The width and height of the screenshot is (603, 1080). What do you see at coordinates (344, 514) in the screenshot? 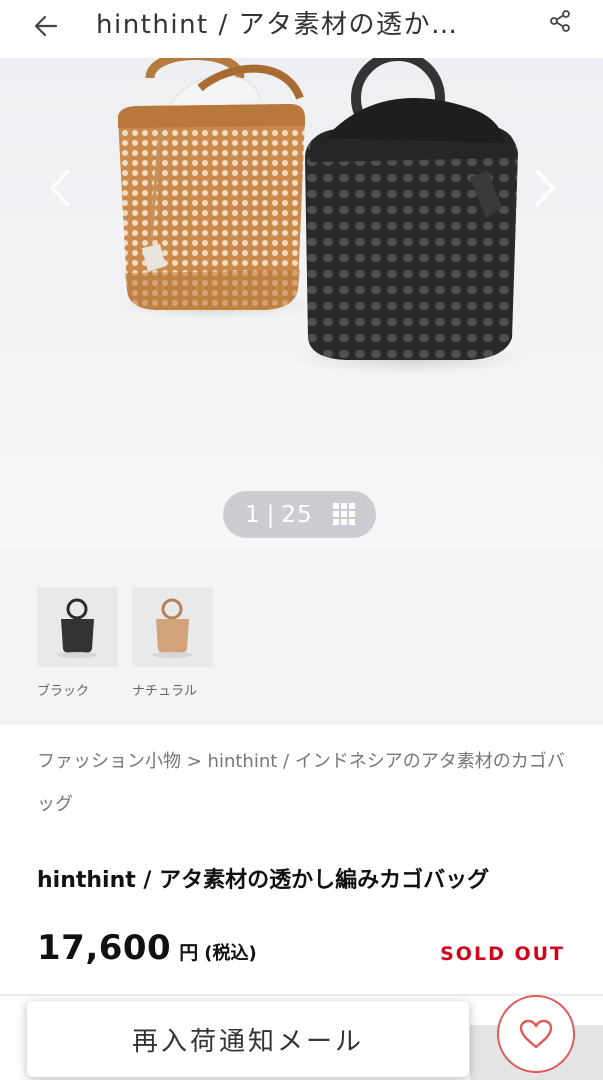
I see `grid-icon` at bounding box center [344, 514].